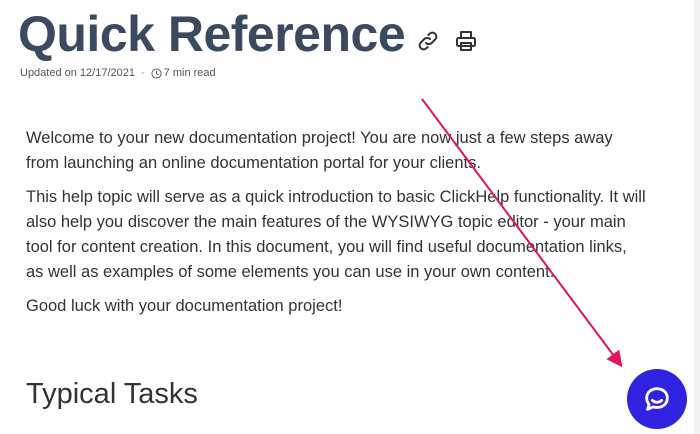 Image resolution: width=700 pixels, height=434 pixels. Describe the element at coordinates (466, 41) in the screenshot. I see `print-icon` at that location.